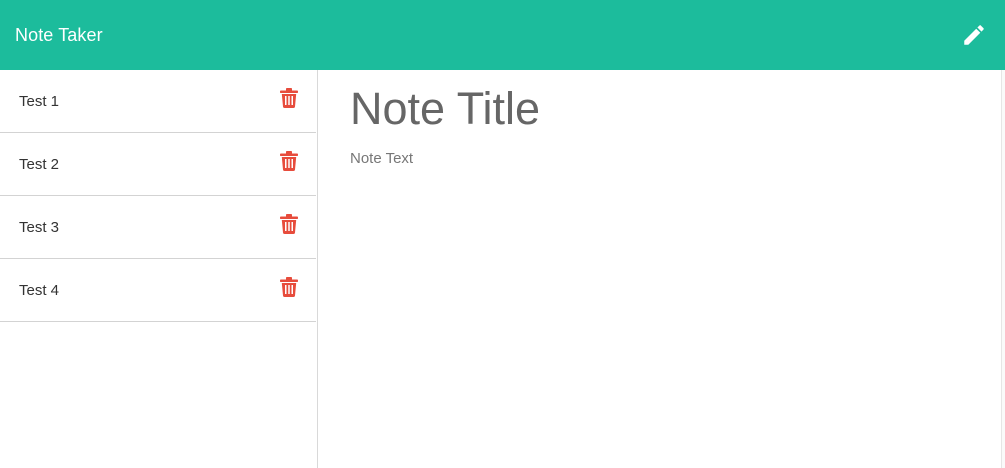 This screenshot has width=1005, height=468. I want to click on note-list-item: Test 4, so click(158, 290).